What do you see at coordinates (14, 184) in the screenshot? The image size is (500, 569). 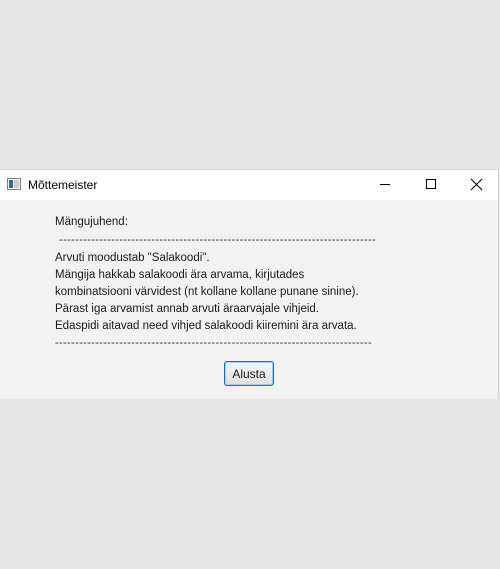 I see `app-icon` at bounding box center [14, 184].